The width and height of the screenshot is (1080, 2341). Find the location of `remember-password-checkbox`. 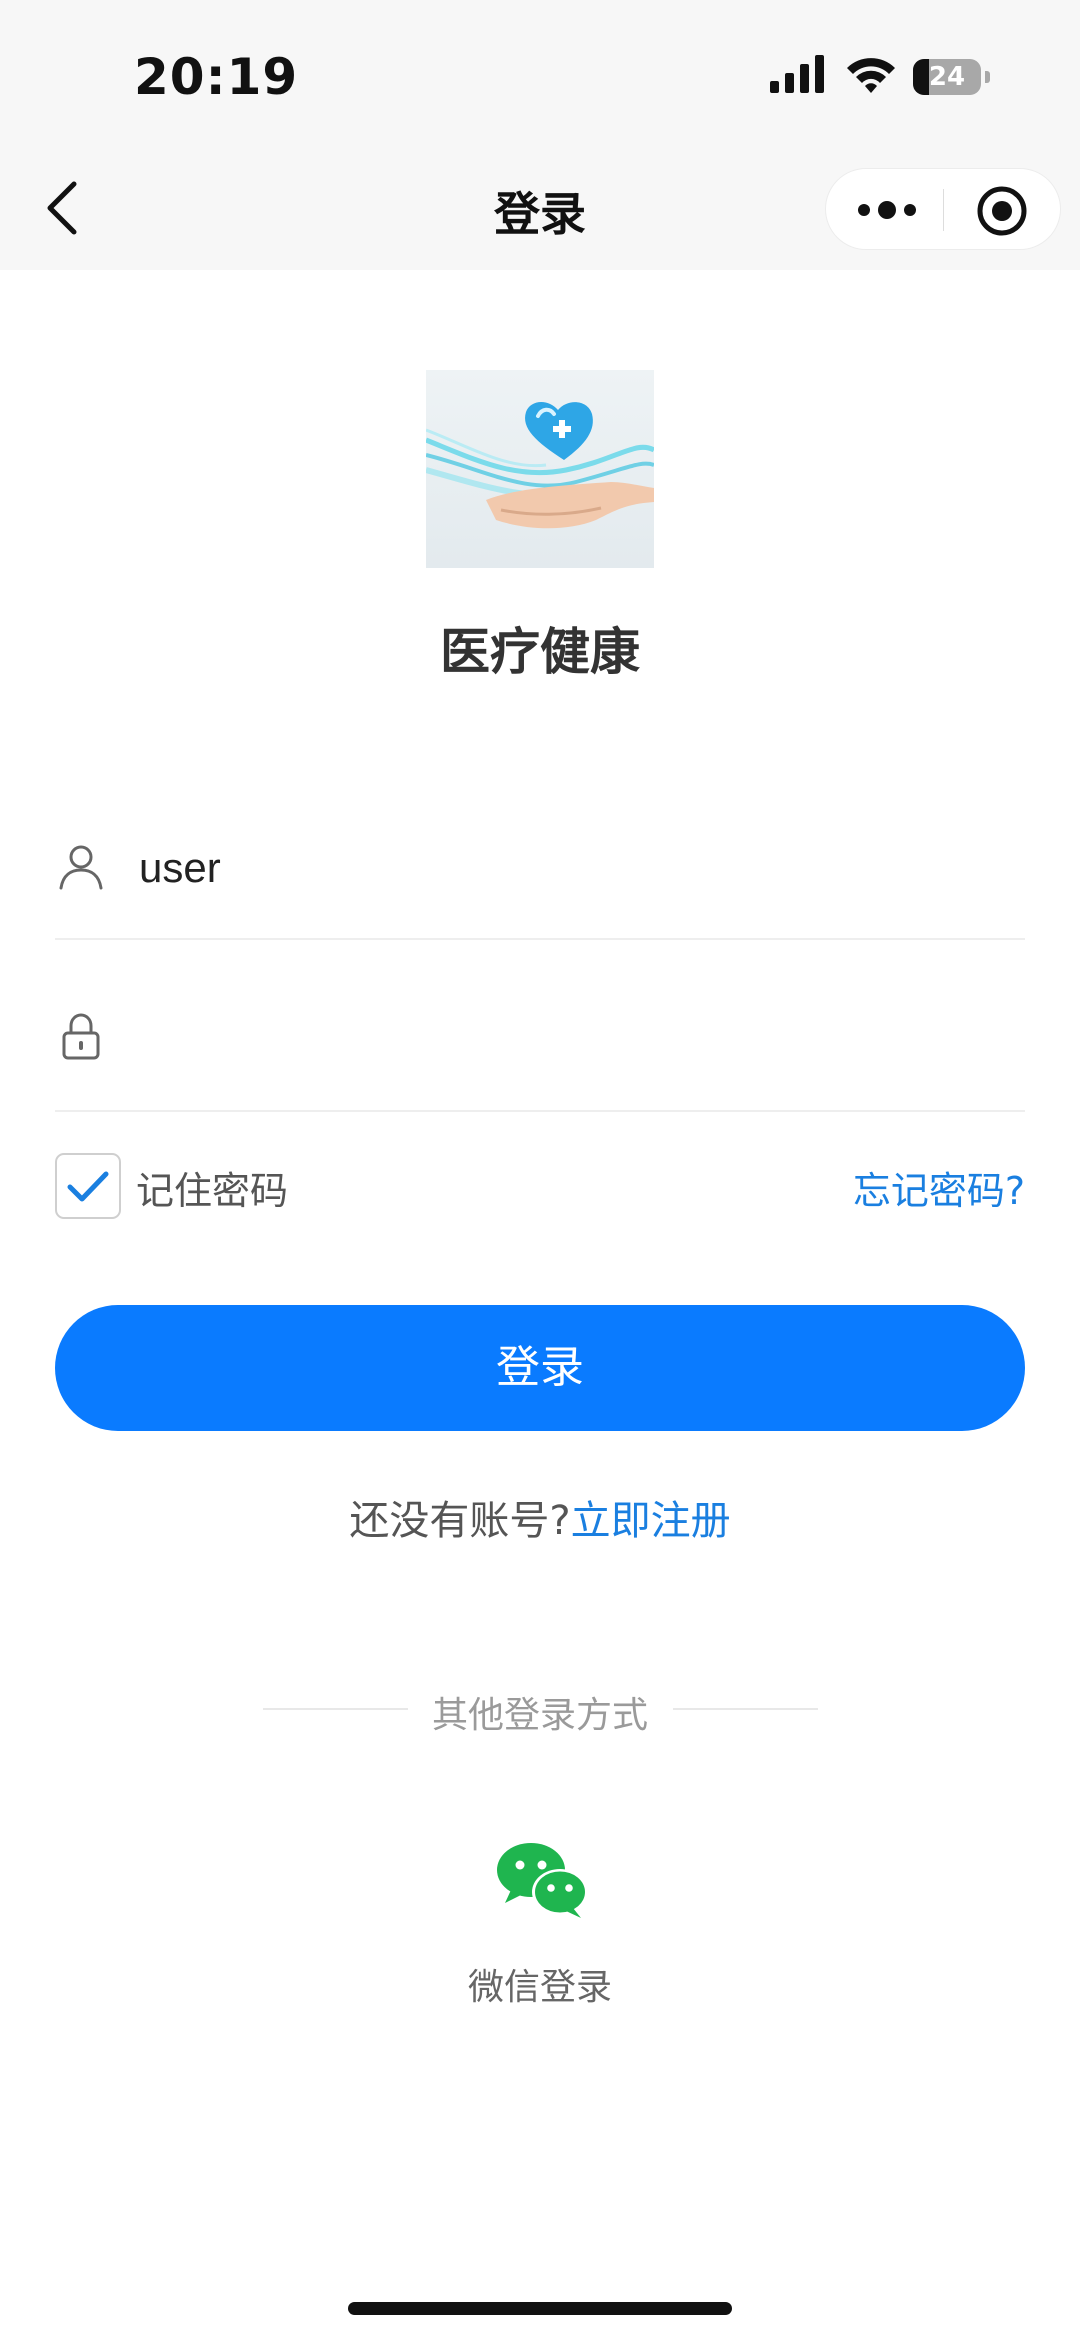

remember-password-checkbox is located at coordinates (88, 1186).